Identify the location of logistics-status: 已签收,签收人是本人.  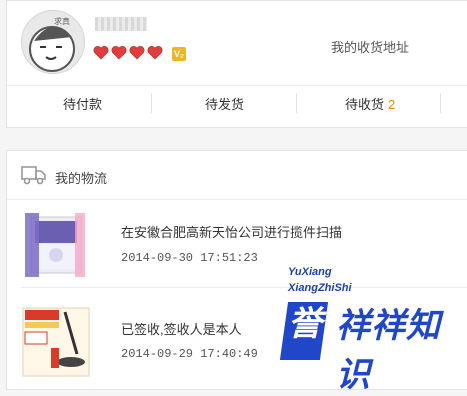
(181, 328).